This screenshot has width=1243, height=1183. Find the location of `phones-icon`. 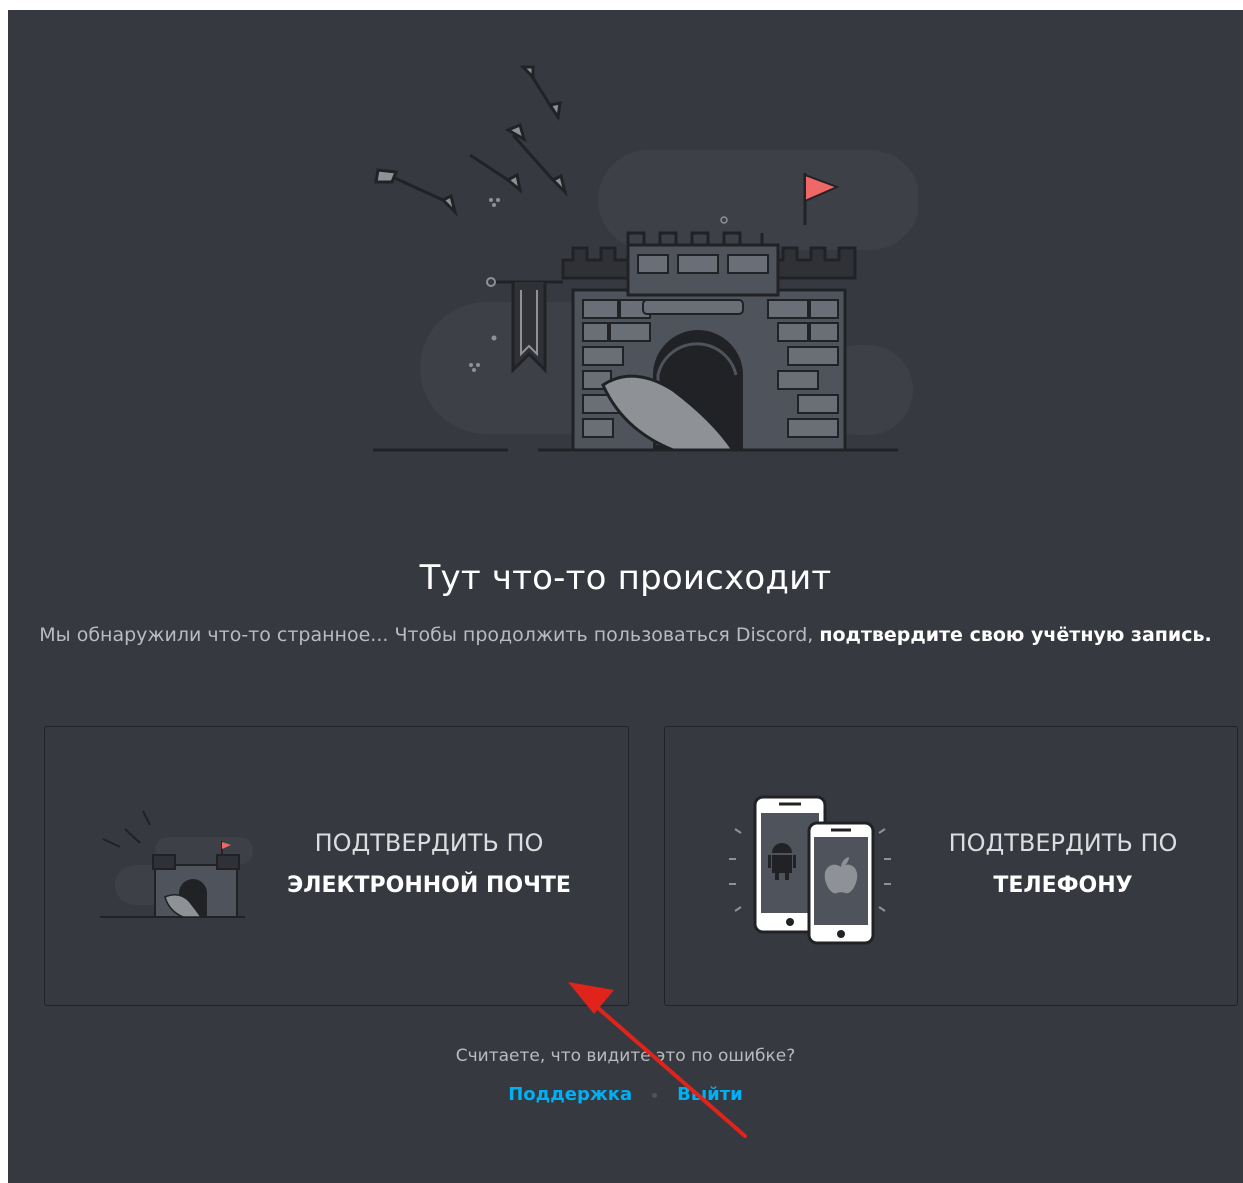

phones-icon is located at coordinates (810, 870).